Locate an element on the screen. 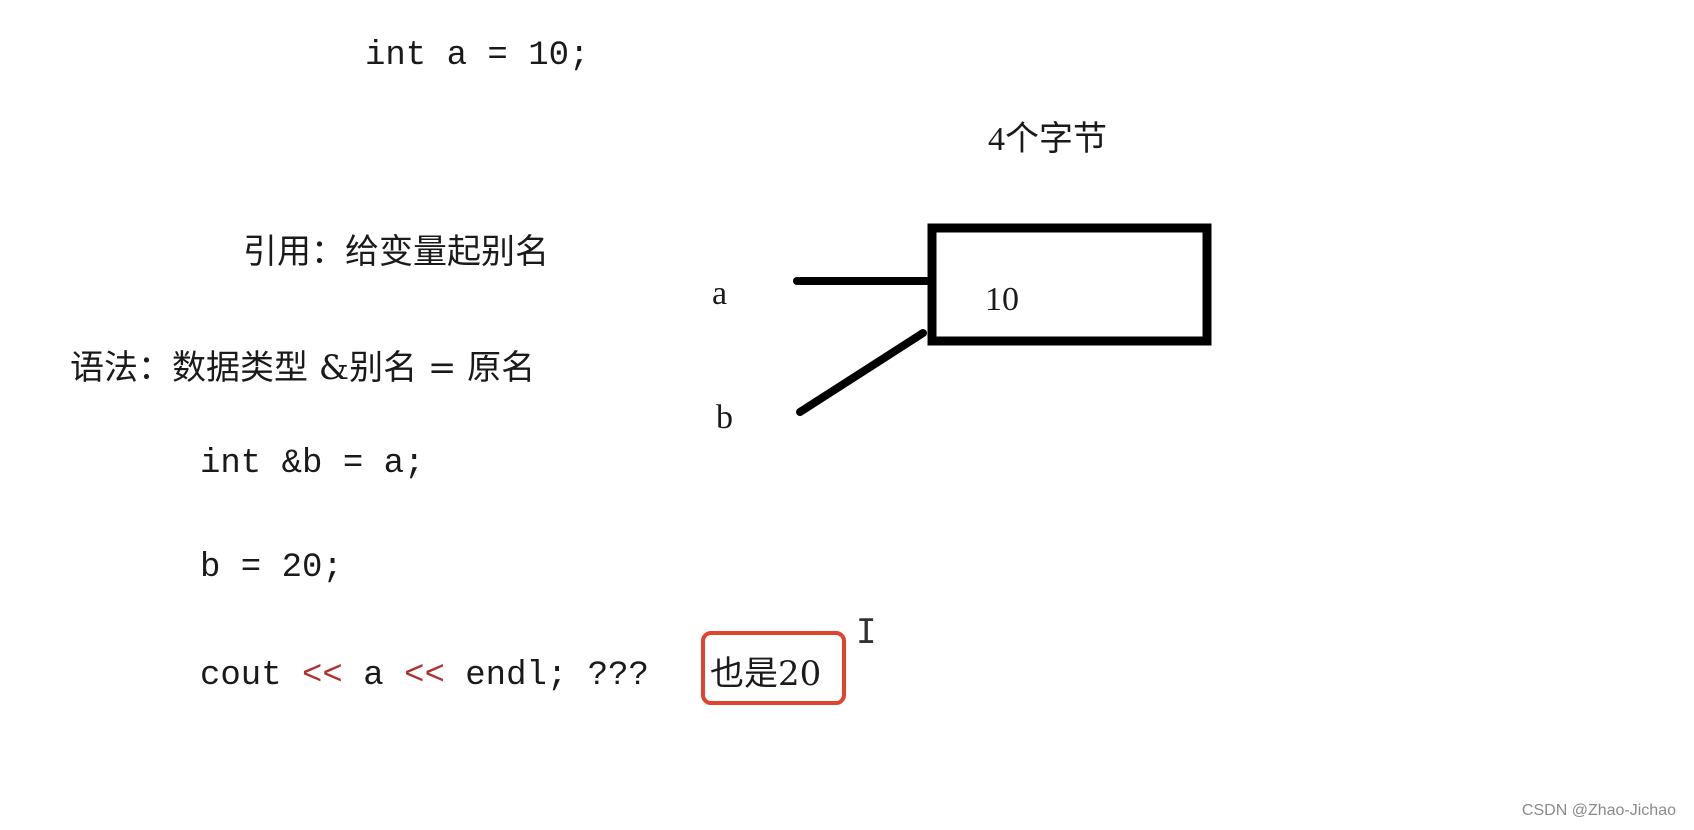 This screenshot has width=1694, height=830. watermark: CSDN @Zhao-Jichao is located at coordinates (1598, 810).